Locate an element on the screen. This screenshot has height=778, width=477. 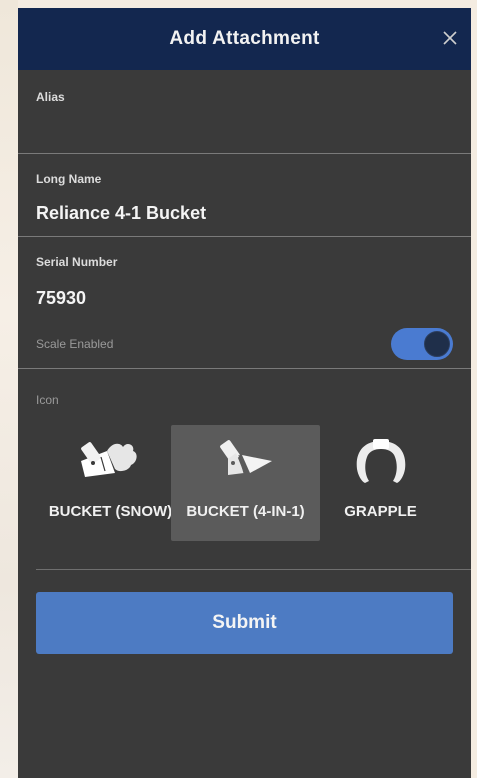
page-background is located at coordinates (9, 389).